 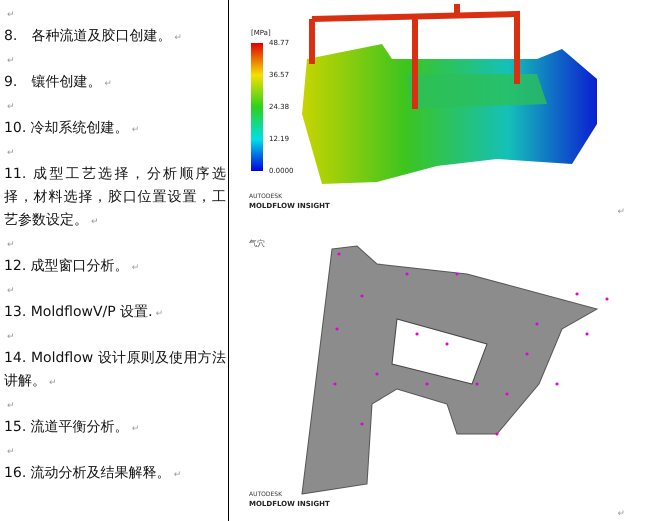 I want to click on paragraph-text: 10. 冷却系统创建。 ↵, so click(x=72, y=128).